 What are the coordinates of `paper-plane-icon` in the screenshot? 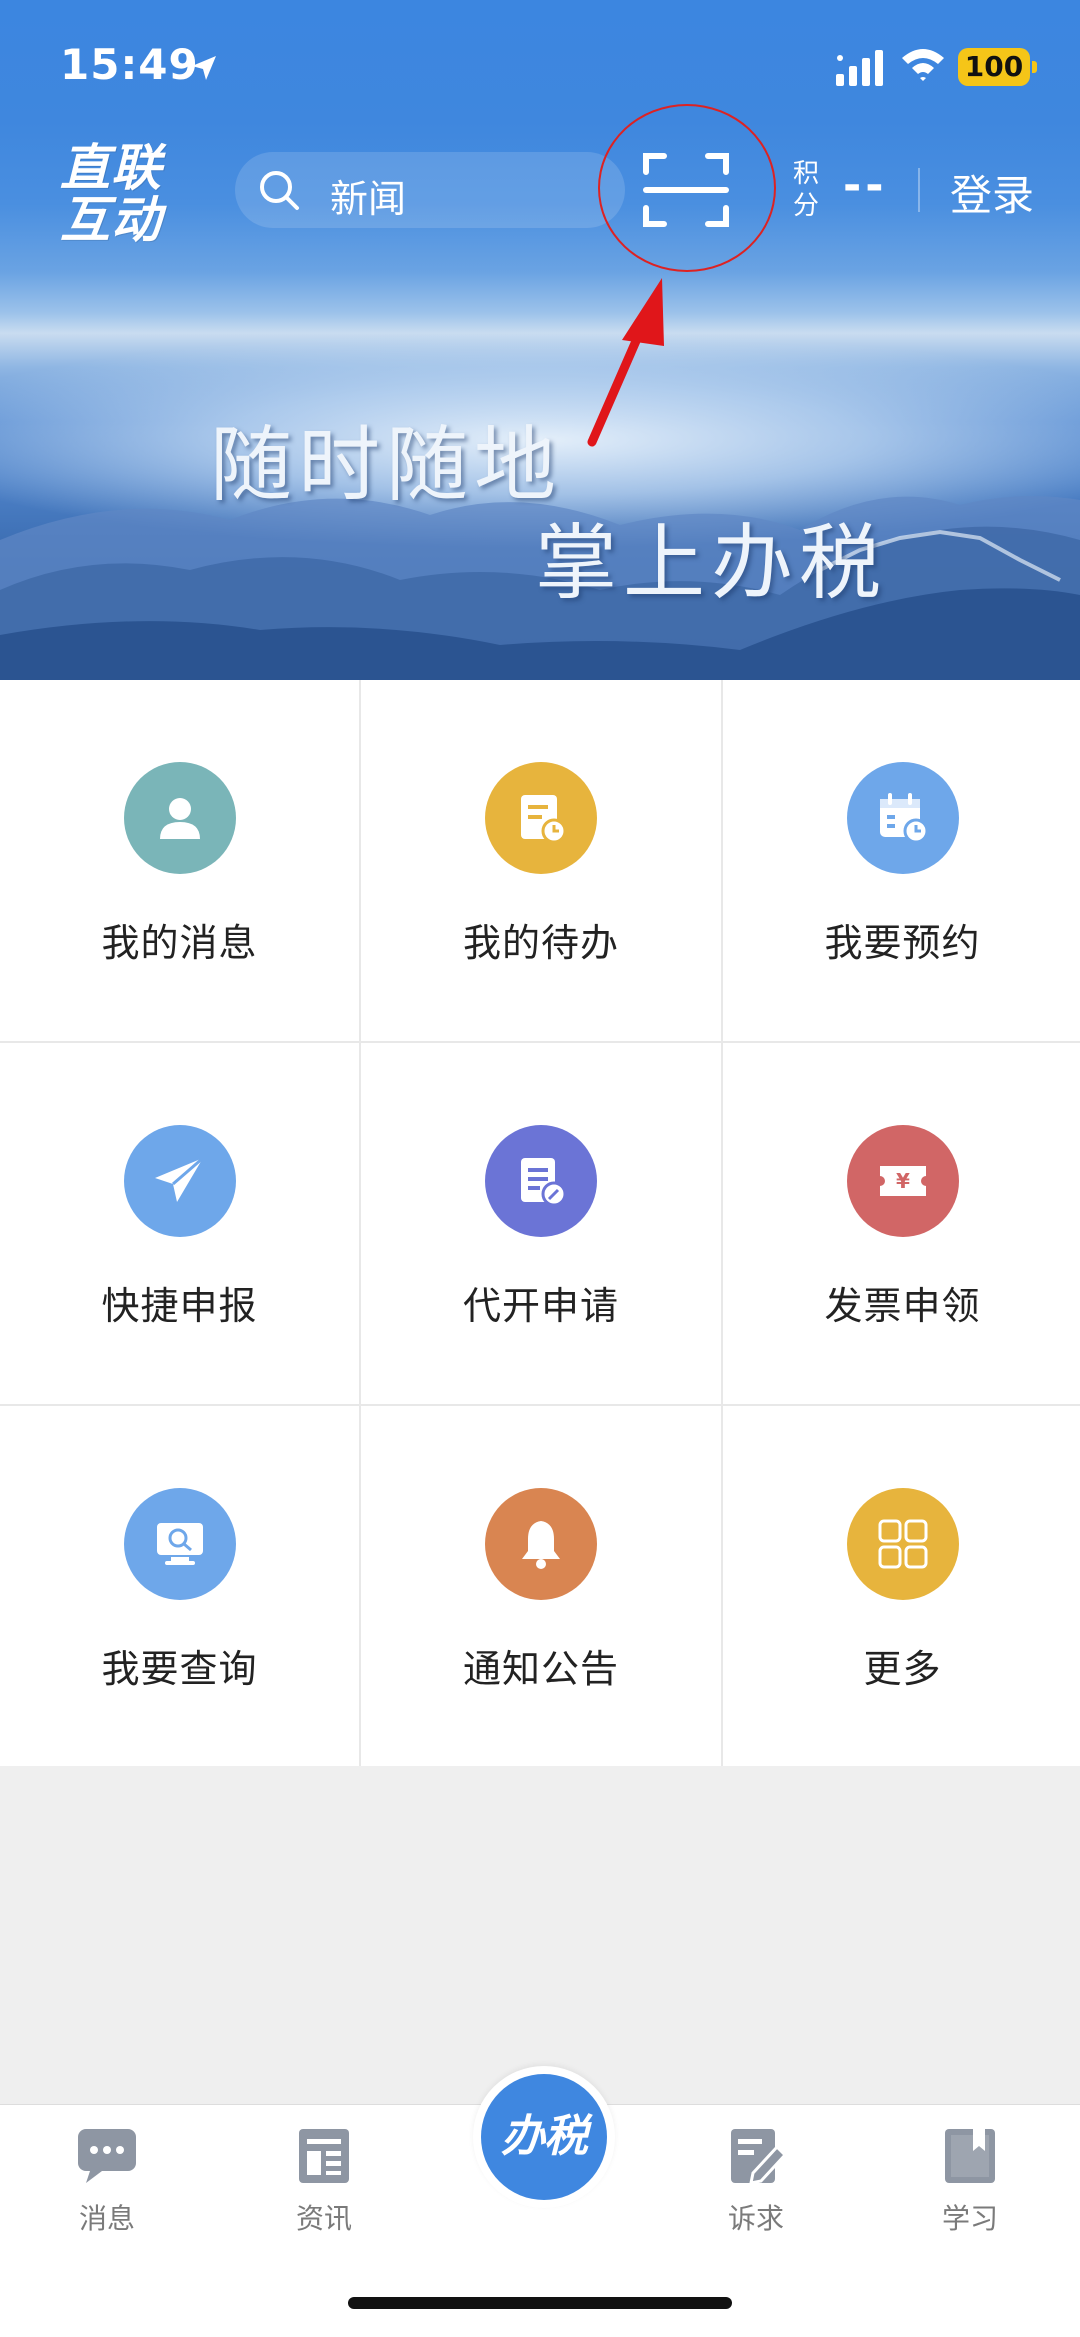 It's located at (179, 1181).